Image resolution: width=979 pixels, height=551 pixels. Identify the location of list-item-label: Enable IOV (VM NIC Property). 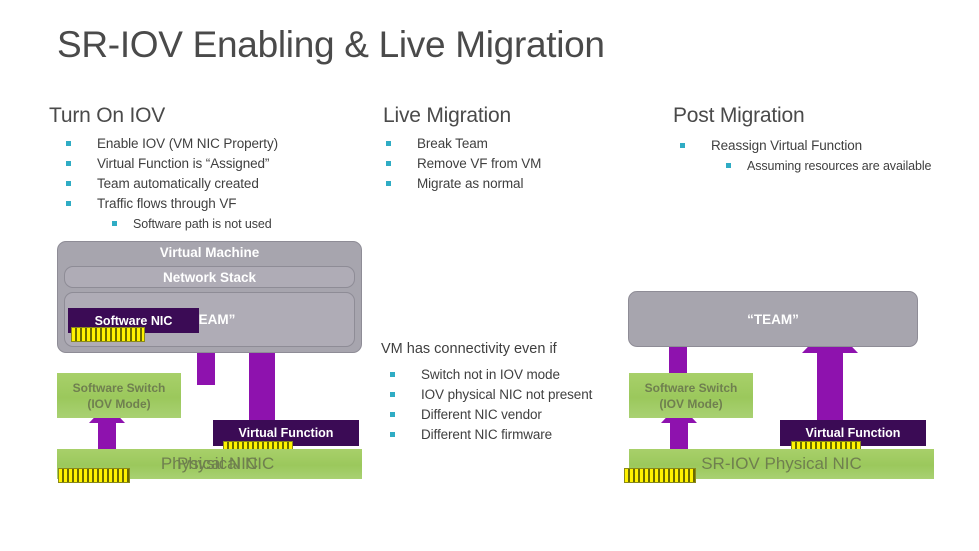
(188, 143).